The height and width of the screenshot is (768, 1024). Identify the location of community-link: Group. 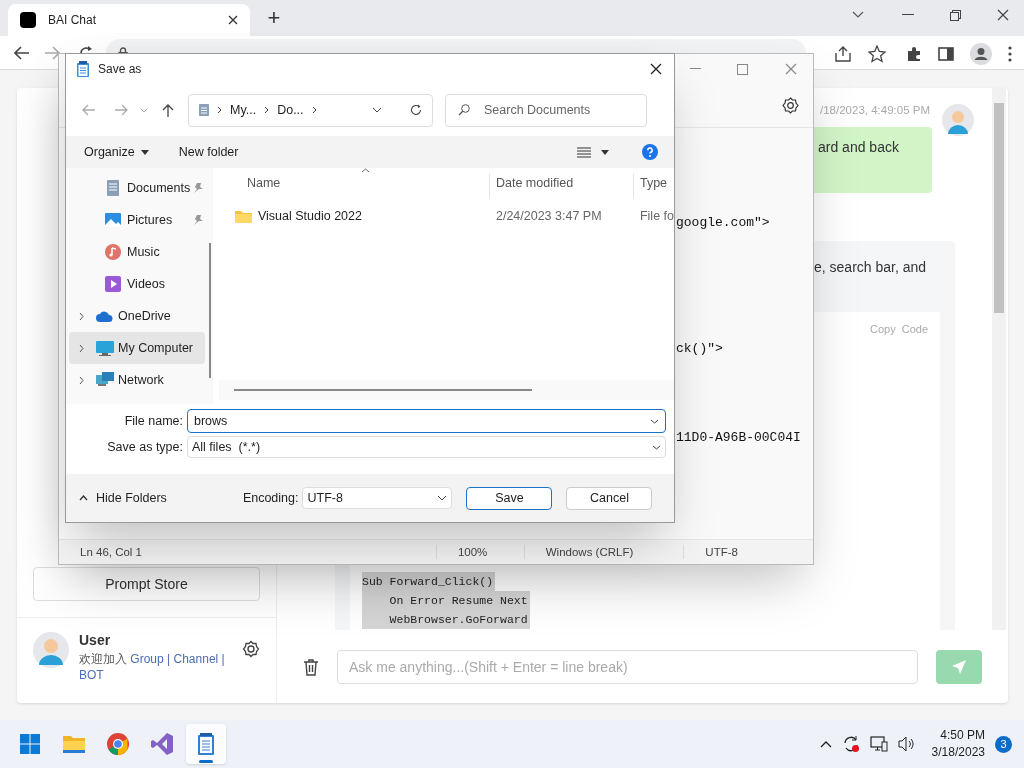
(147, 659).